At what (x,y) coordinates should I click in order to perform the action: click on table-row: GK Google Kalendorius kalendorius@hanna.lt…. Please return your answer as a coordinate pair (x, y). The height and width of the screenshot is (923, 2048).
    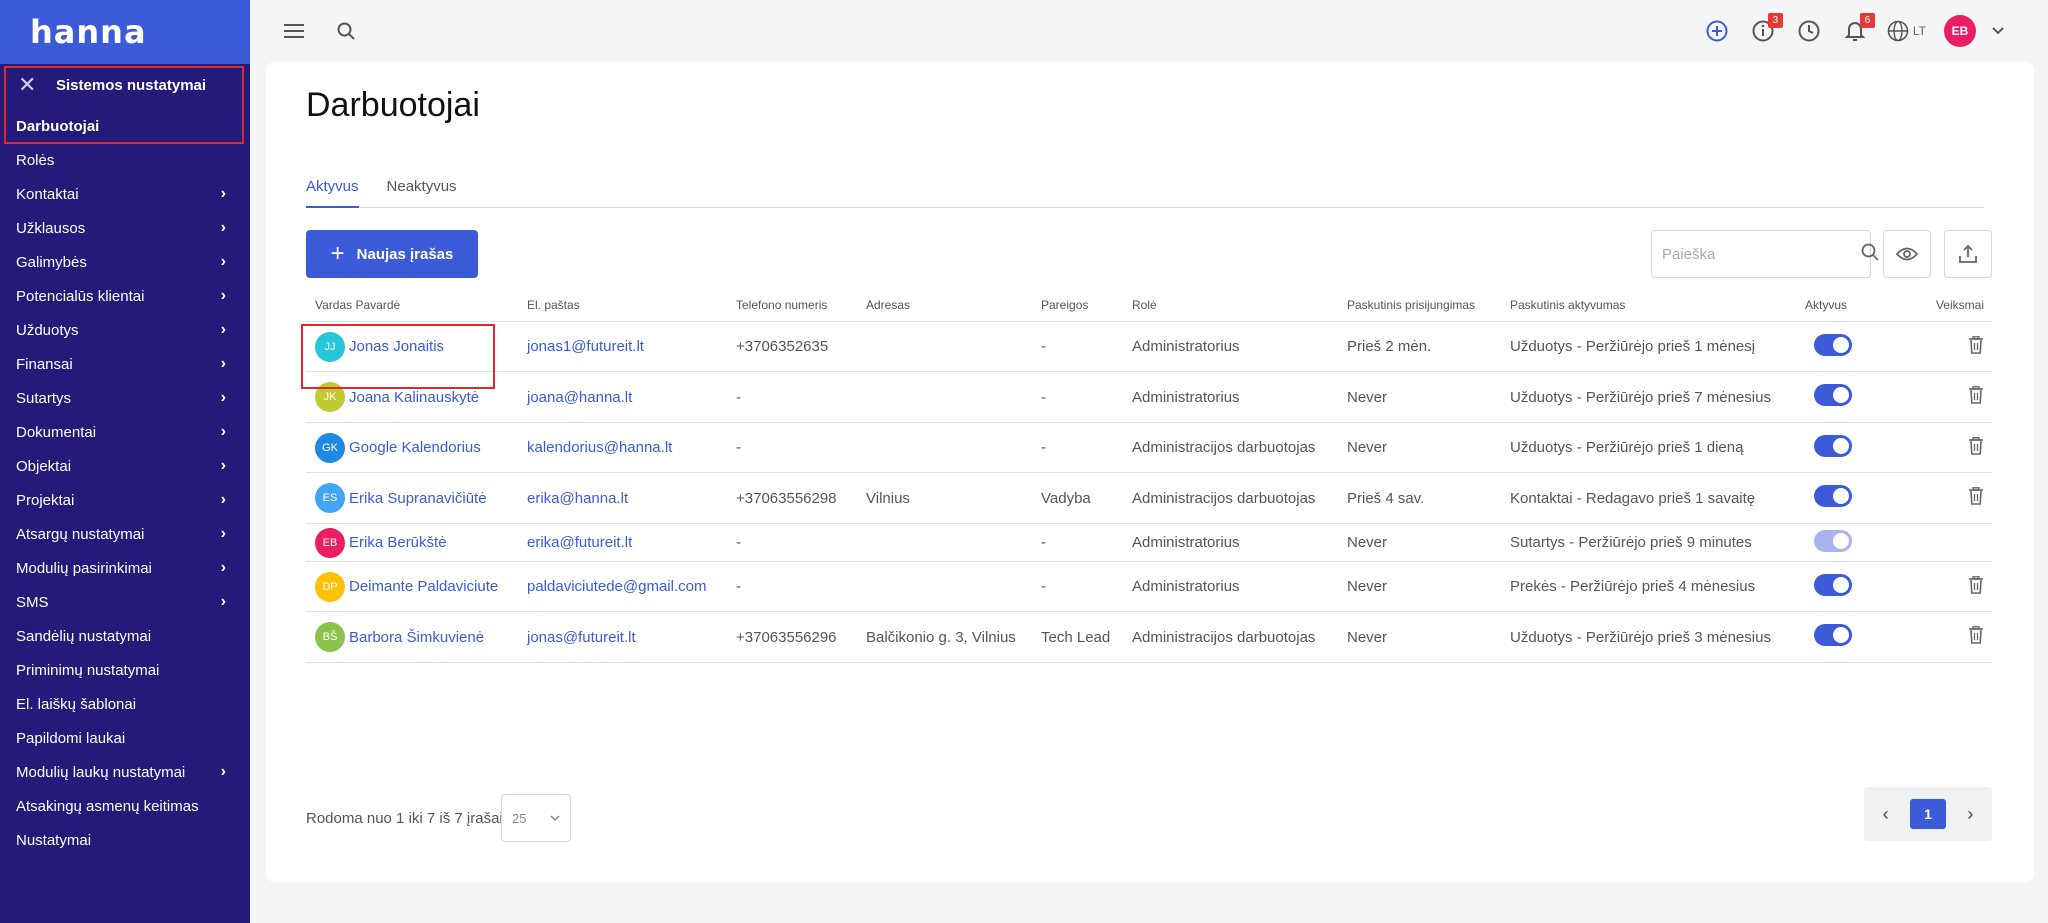
    Looking at the image, I should click on (1149, 448).